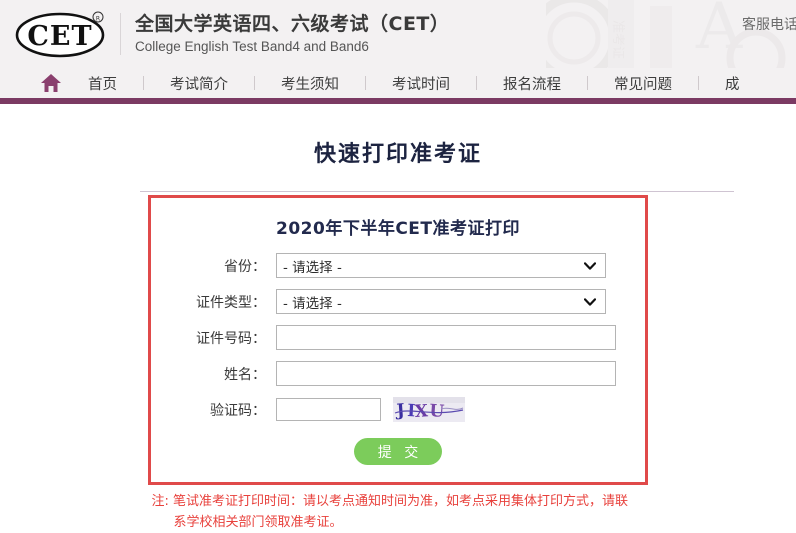 The image size is (796, 533). What do you see at coordinates (231, 302) in the screenshot?
I see `id-type-label: 证件类型：` at bounding box center [231, 302].